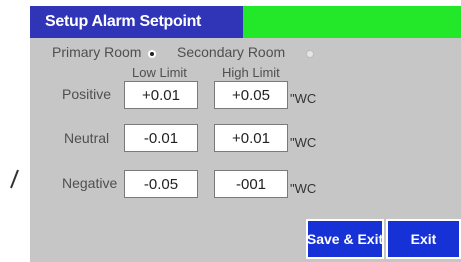 The width and height of the screenshot is (461, 262). What do you see at coordinates (87, 94) in the screenshot?
I see `row-label-positive: Positive` at bounding box center [87, 94].